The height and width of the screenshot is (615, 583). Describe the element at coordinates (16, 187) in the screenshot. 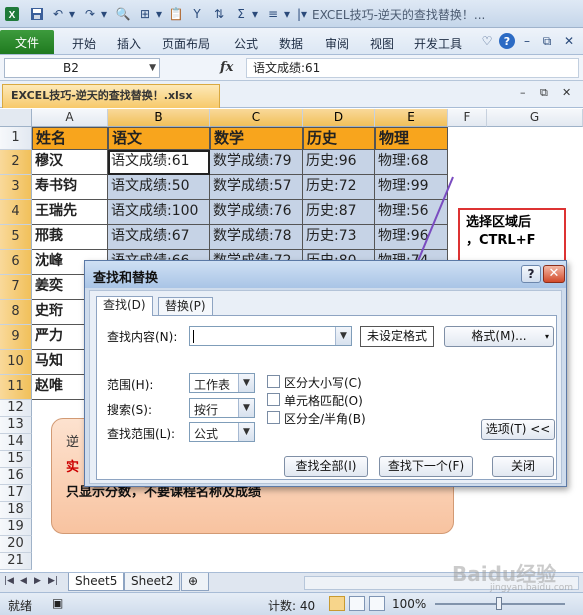

I see `row-header-3: 3` at that location.